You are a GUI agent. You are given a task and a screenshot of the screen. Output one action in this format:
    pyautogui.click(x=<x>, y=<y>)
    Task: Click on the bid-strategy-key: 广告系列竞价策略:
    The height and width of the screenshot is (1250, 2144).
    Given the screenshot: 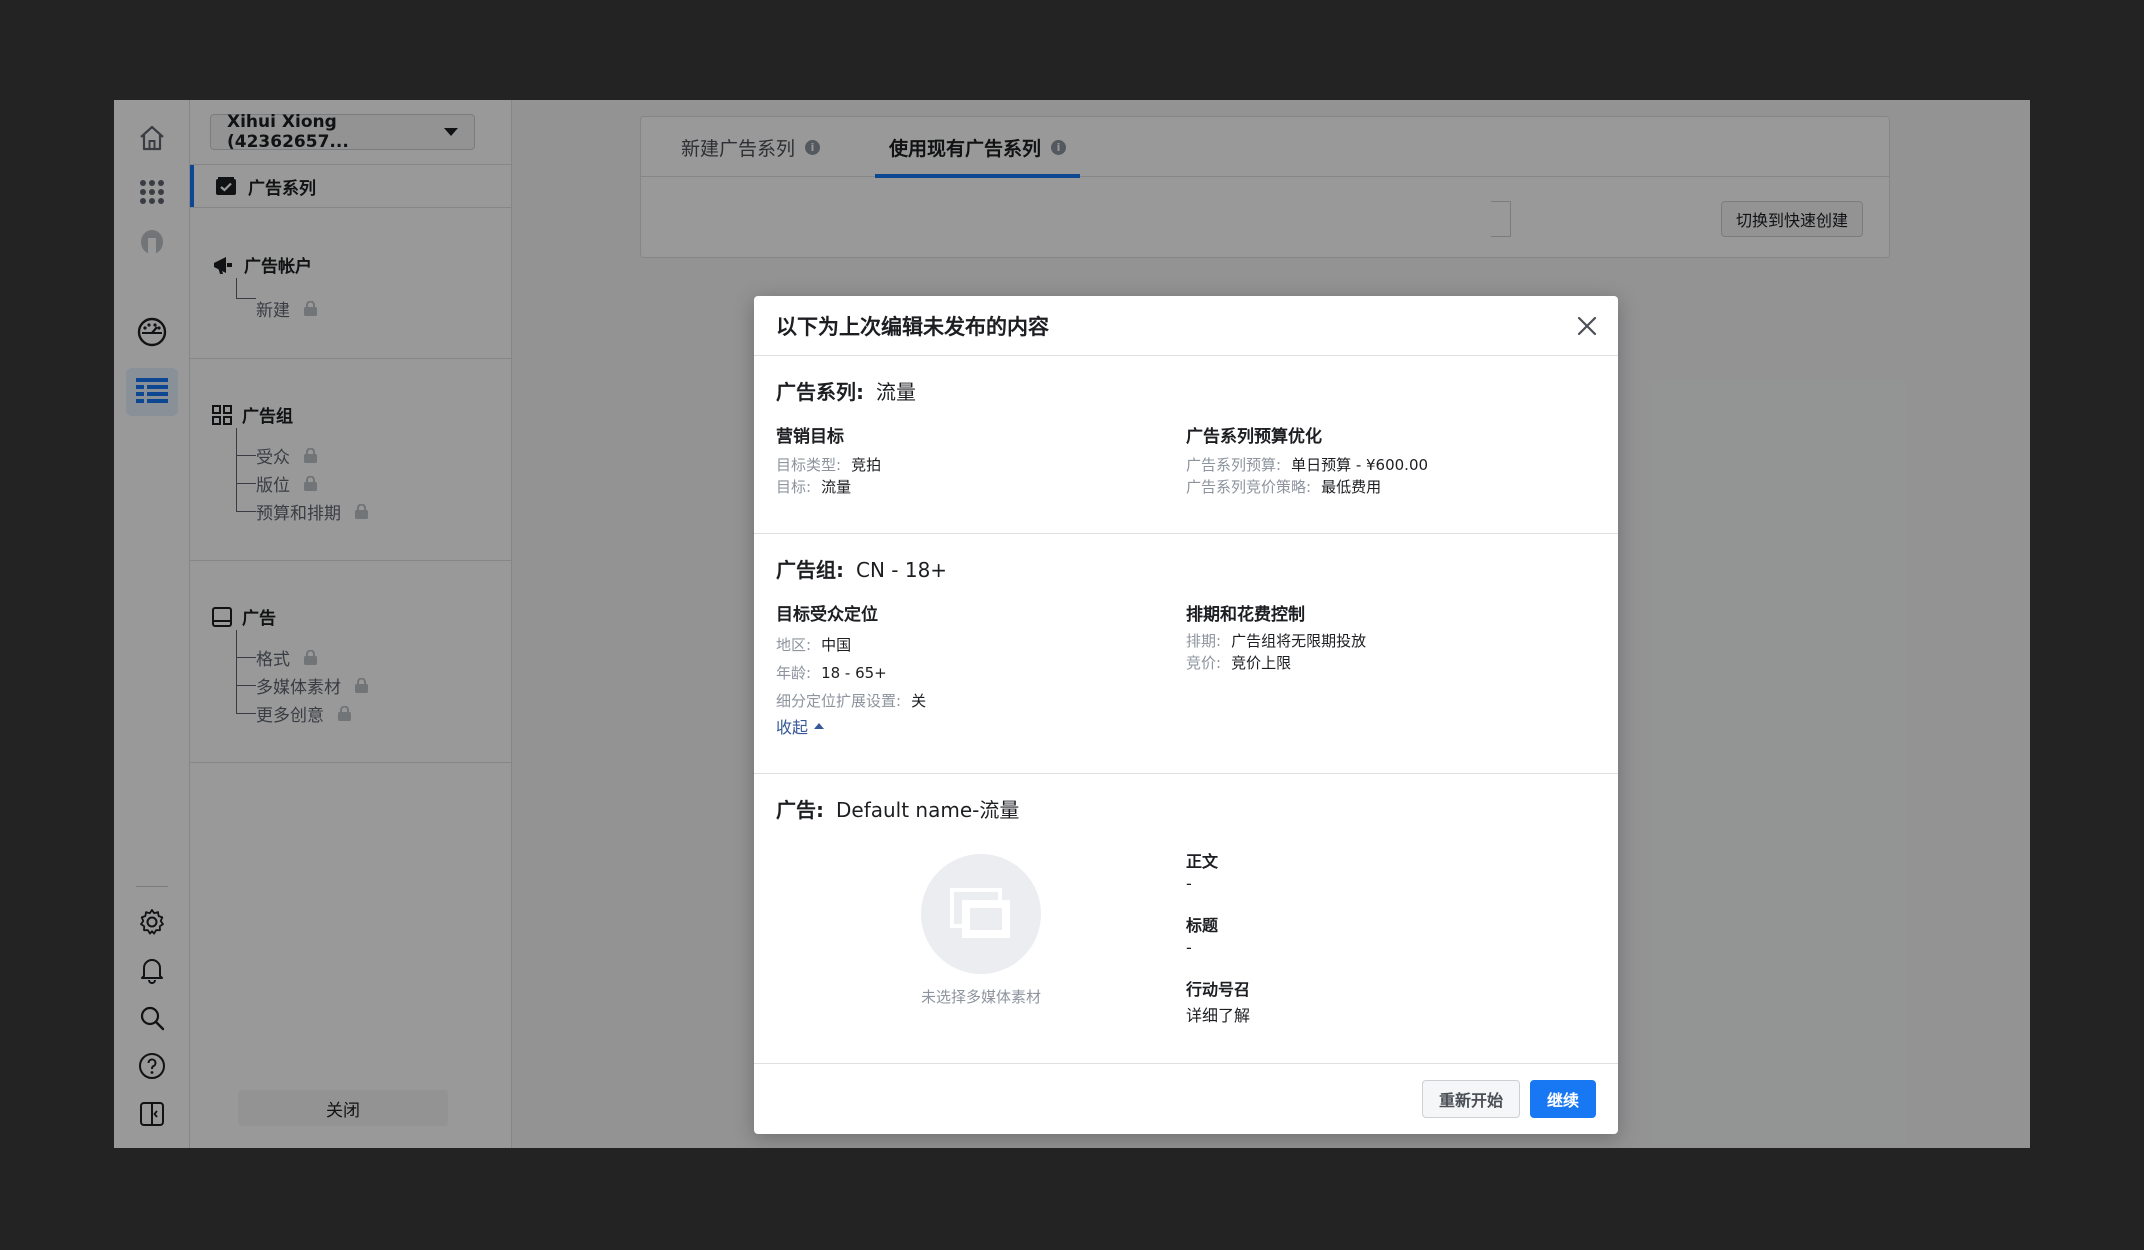 What is the action you would take?
    pyautogui.click(x=1249, y=487)
    